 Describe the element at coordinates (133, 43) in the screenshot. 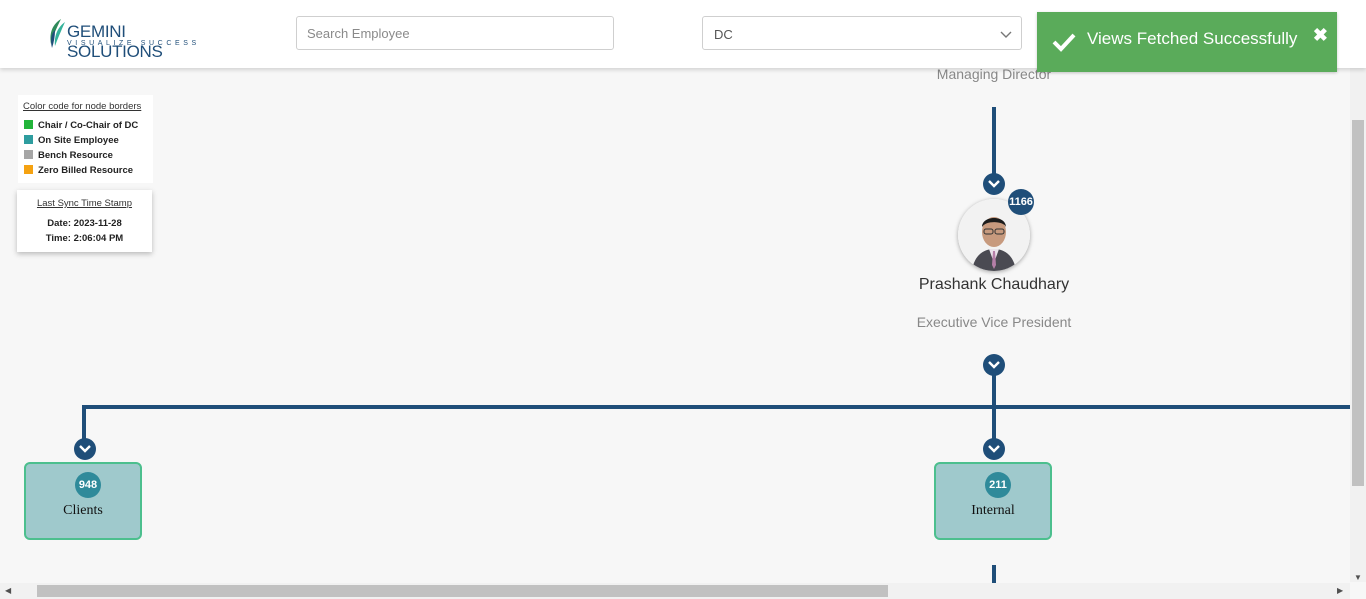

I see `logo-tagline: VISUALIZE SUCCESS` at that location.